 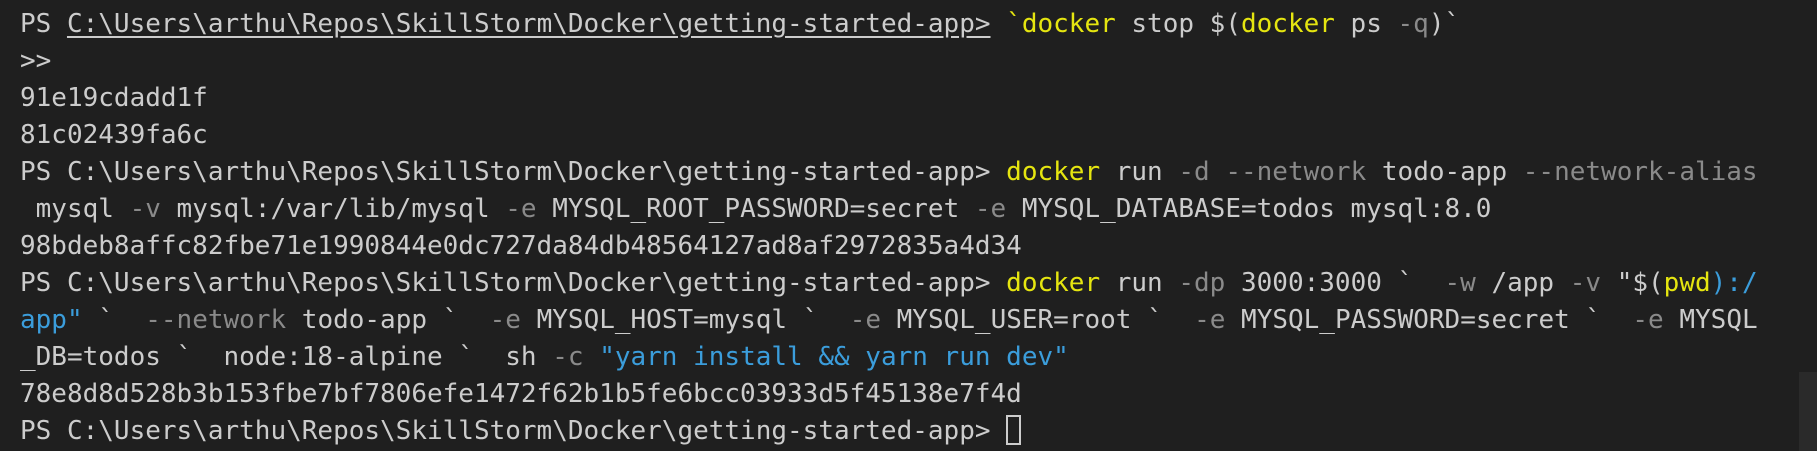 I want to click on prompt-prefix: PS, so click(x=43, y=24).